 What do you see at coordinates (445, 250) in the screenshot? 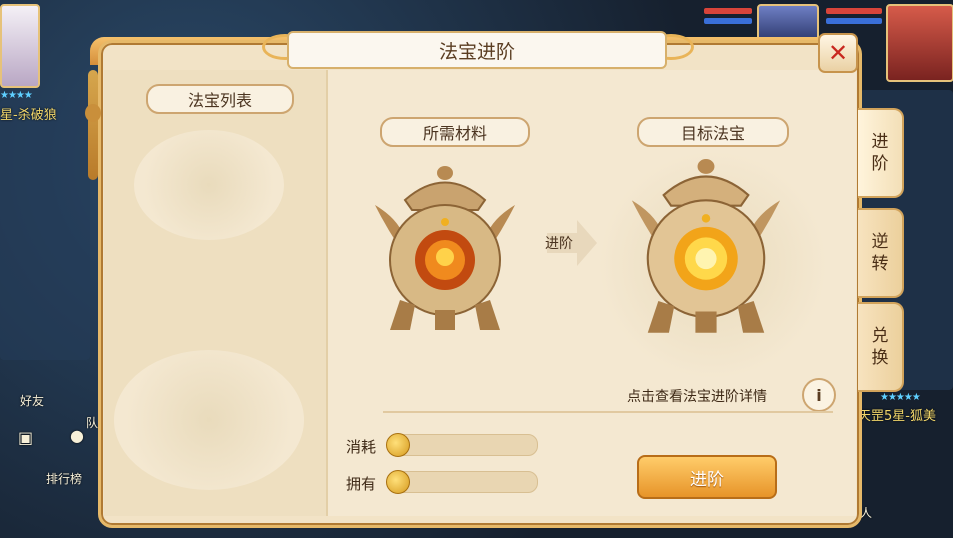
I see `source-treasure-icon` at bounding box center [445, 250].